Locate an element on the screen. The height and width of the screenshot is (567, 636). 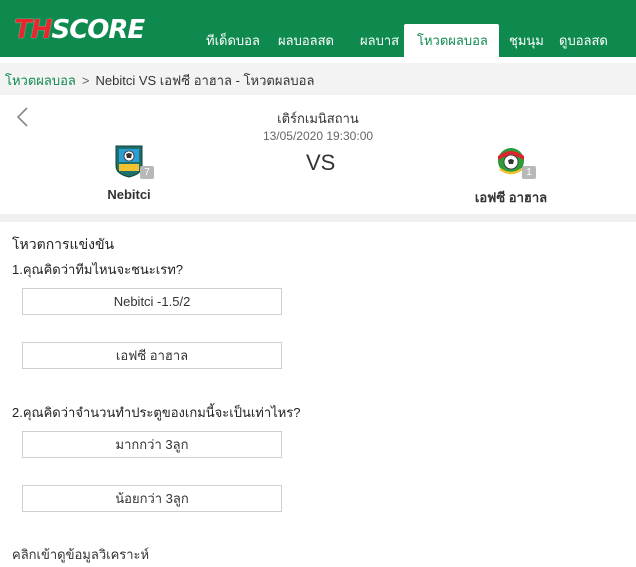
logo-th-text: TH is located at coordinates (33, 30).